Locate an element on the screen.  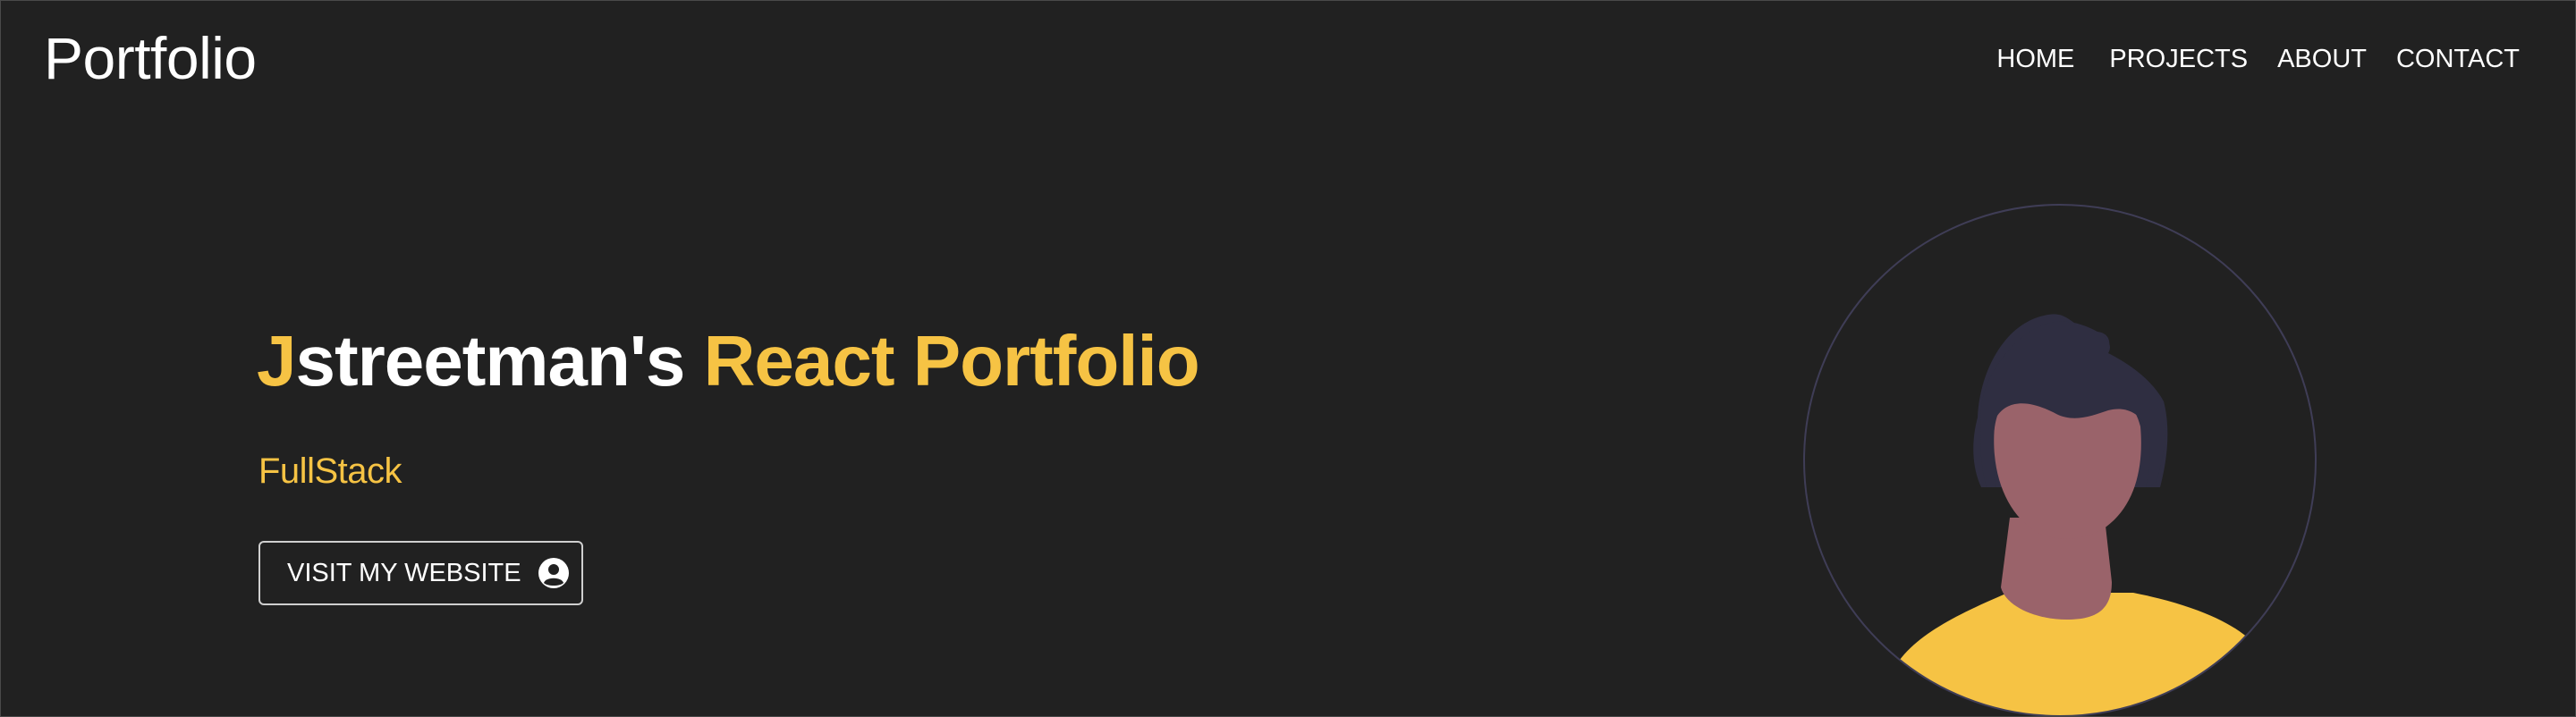
hero-subtitle: FullStack is located at coordinates (330, 471).